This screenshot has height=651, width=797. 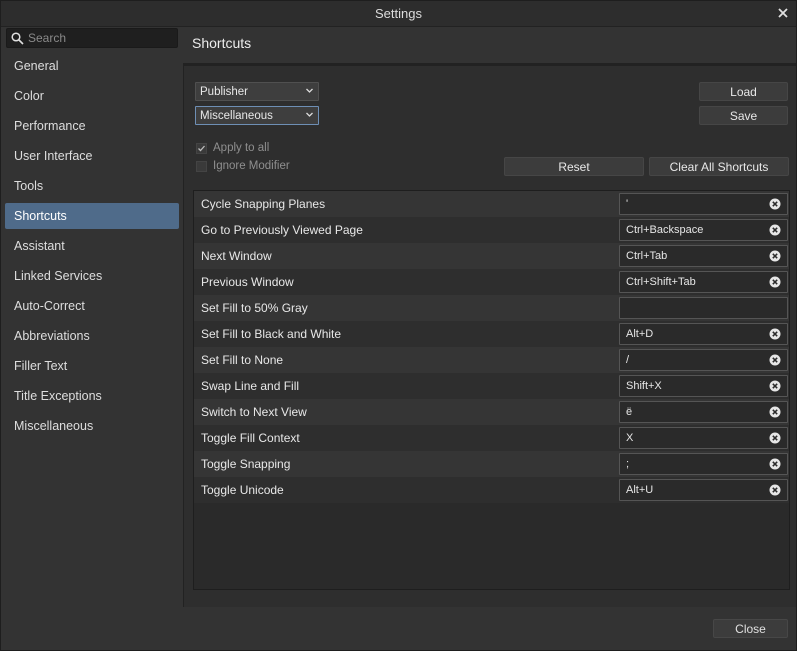 What do you see at coordinates (491, 282) in the screenshot?
I see `shortcut-row: Previous Window Ctrl+Shift+Tab` at bounding box center [491, 282].